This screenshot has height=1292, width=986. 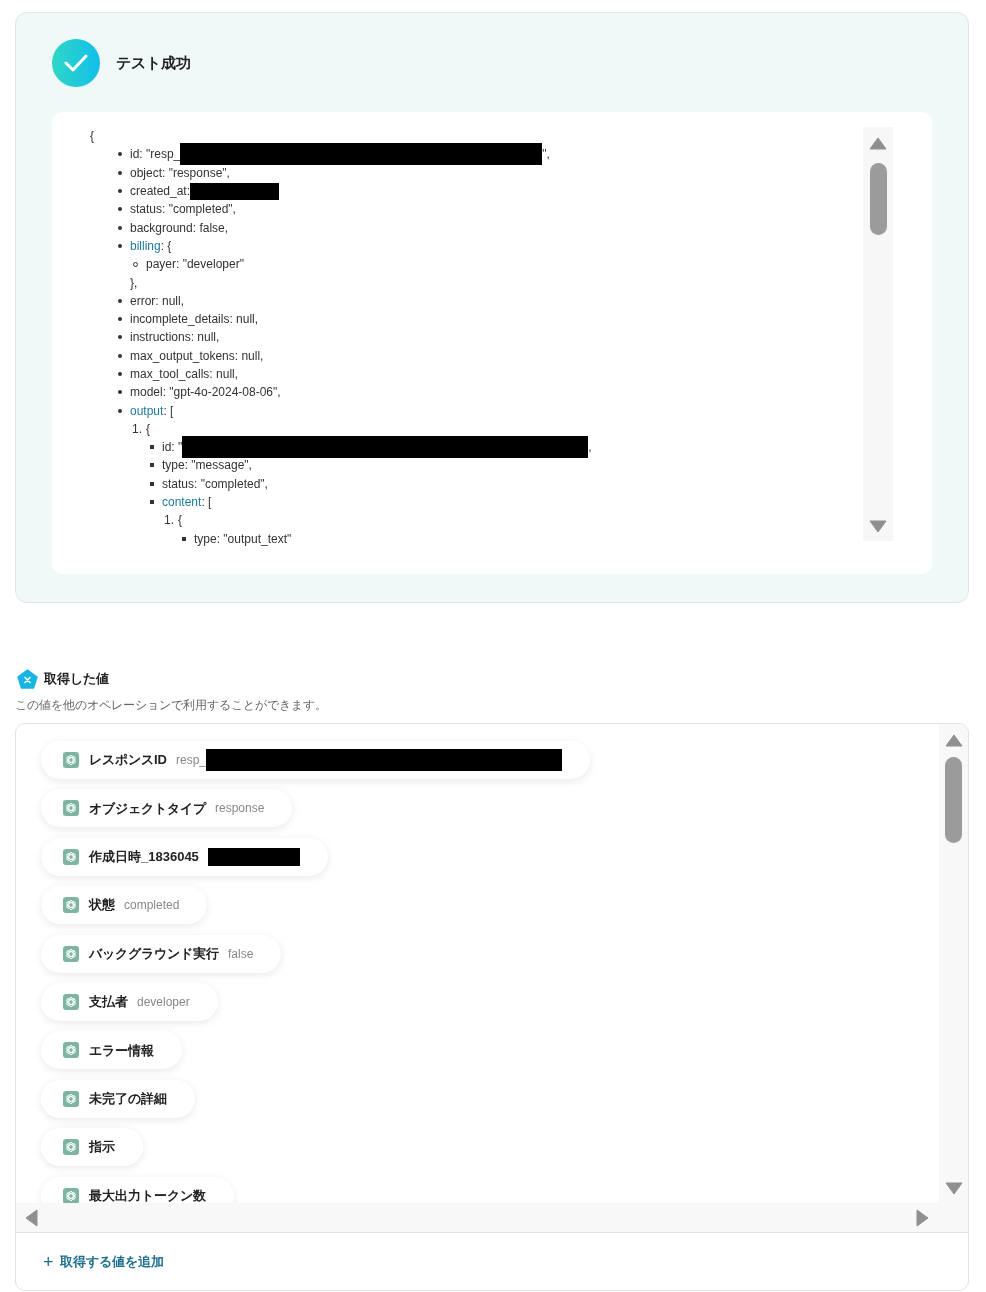 I want to click on value-chip: オブジェクトタイプ response, so click(x=167, y=808).